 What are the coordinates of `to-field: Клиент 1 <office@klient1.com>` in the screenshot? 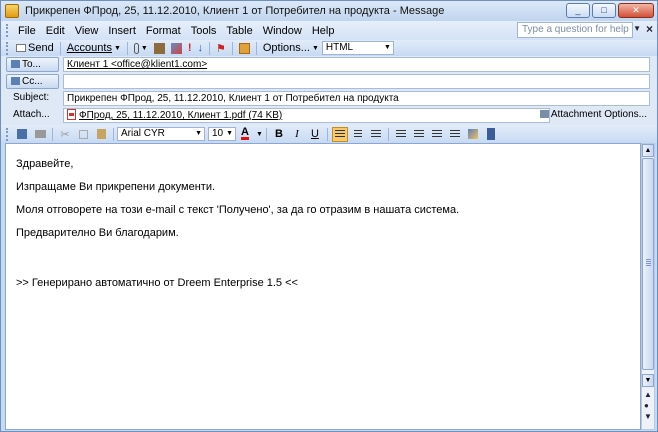 It's located at (356, 64).